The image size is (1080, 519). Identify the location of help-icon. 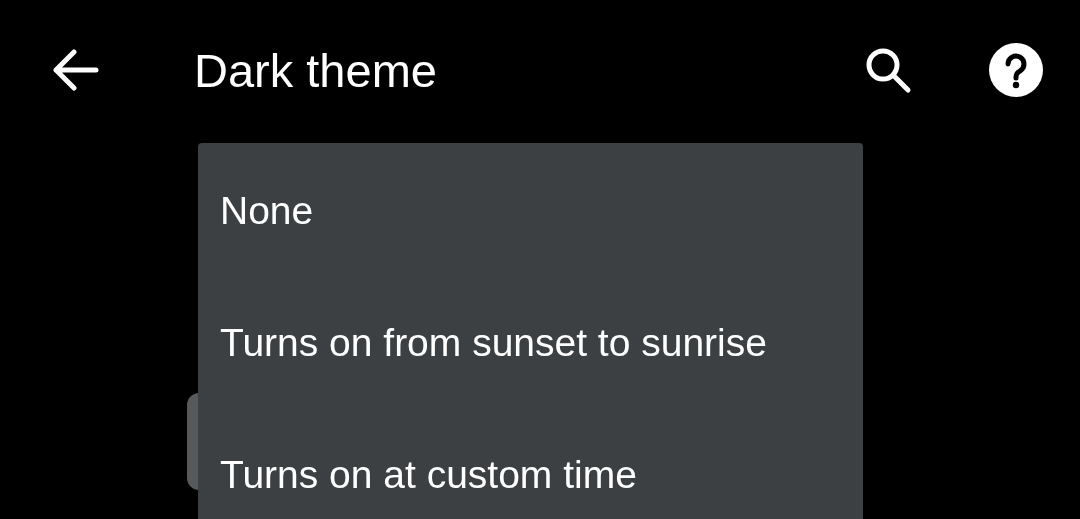
(1016, 70).